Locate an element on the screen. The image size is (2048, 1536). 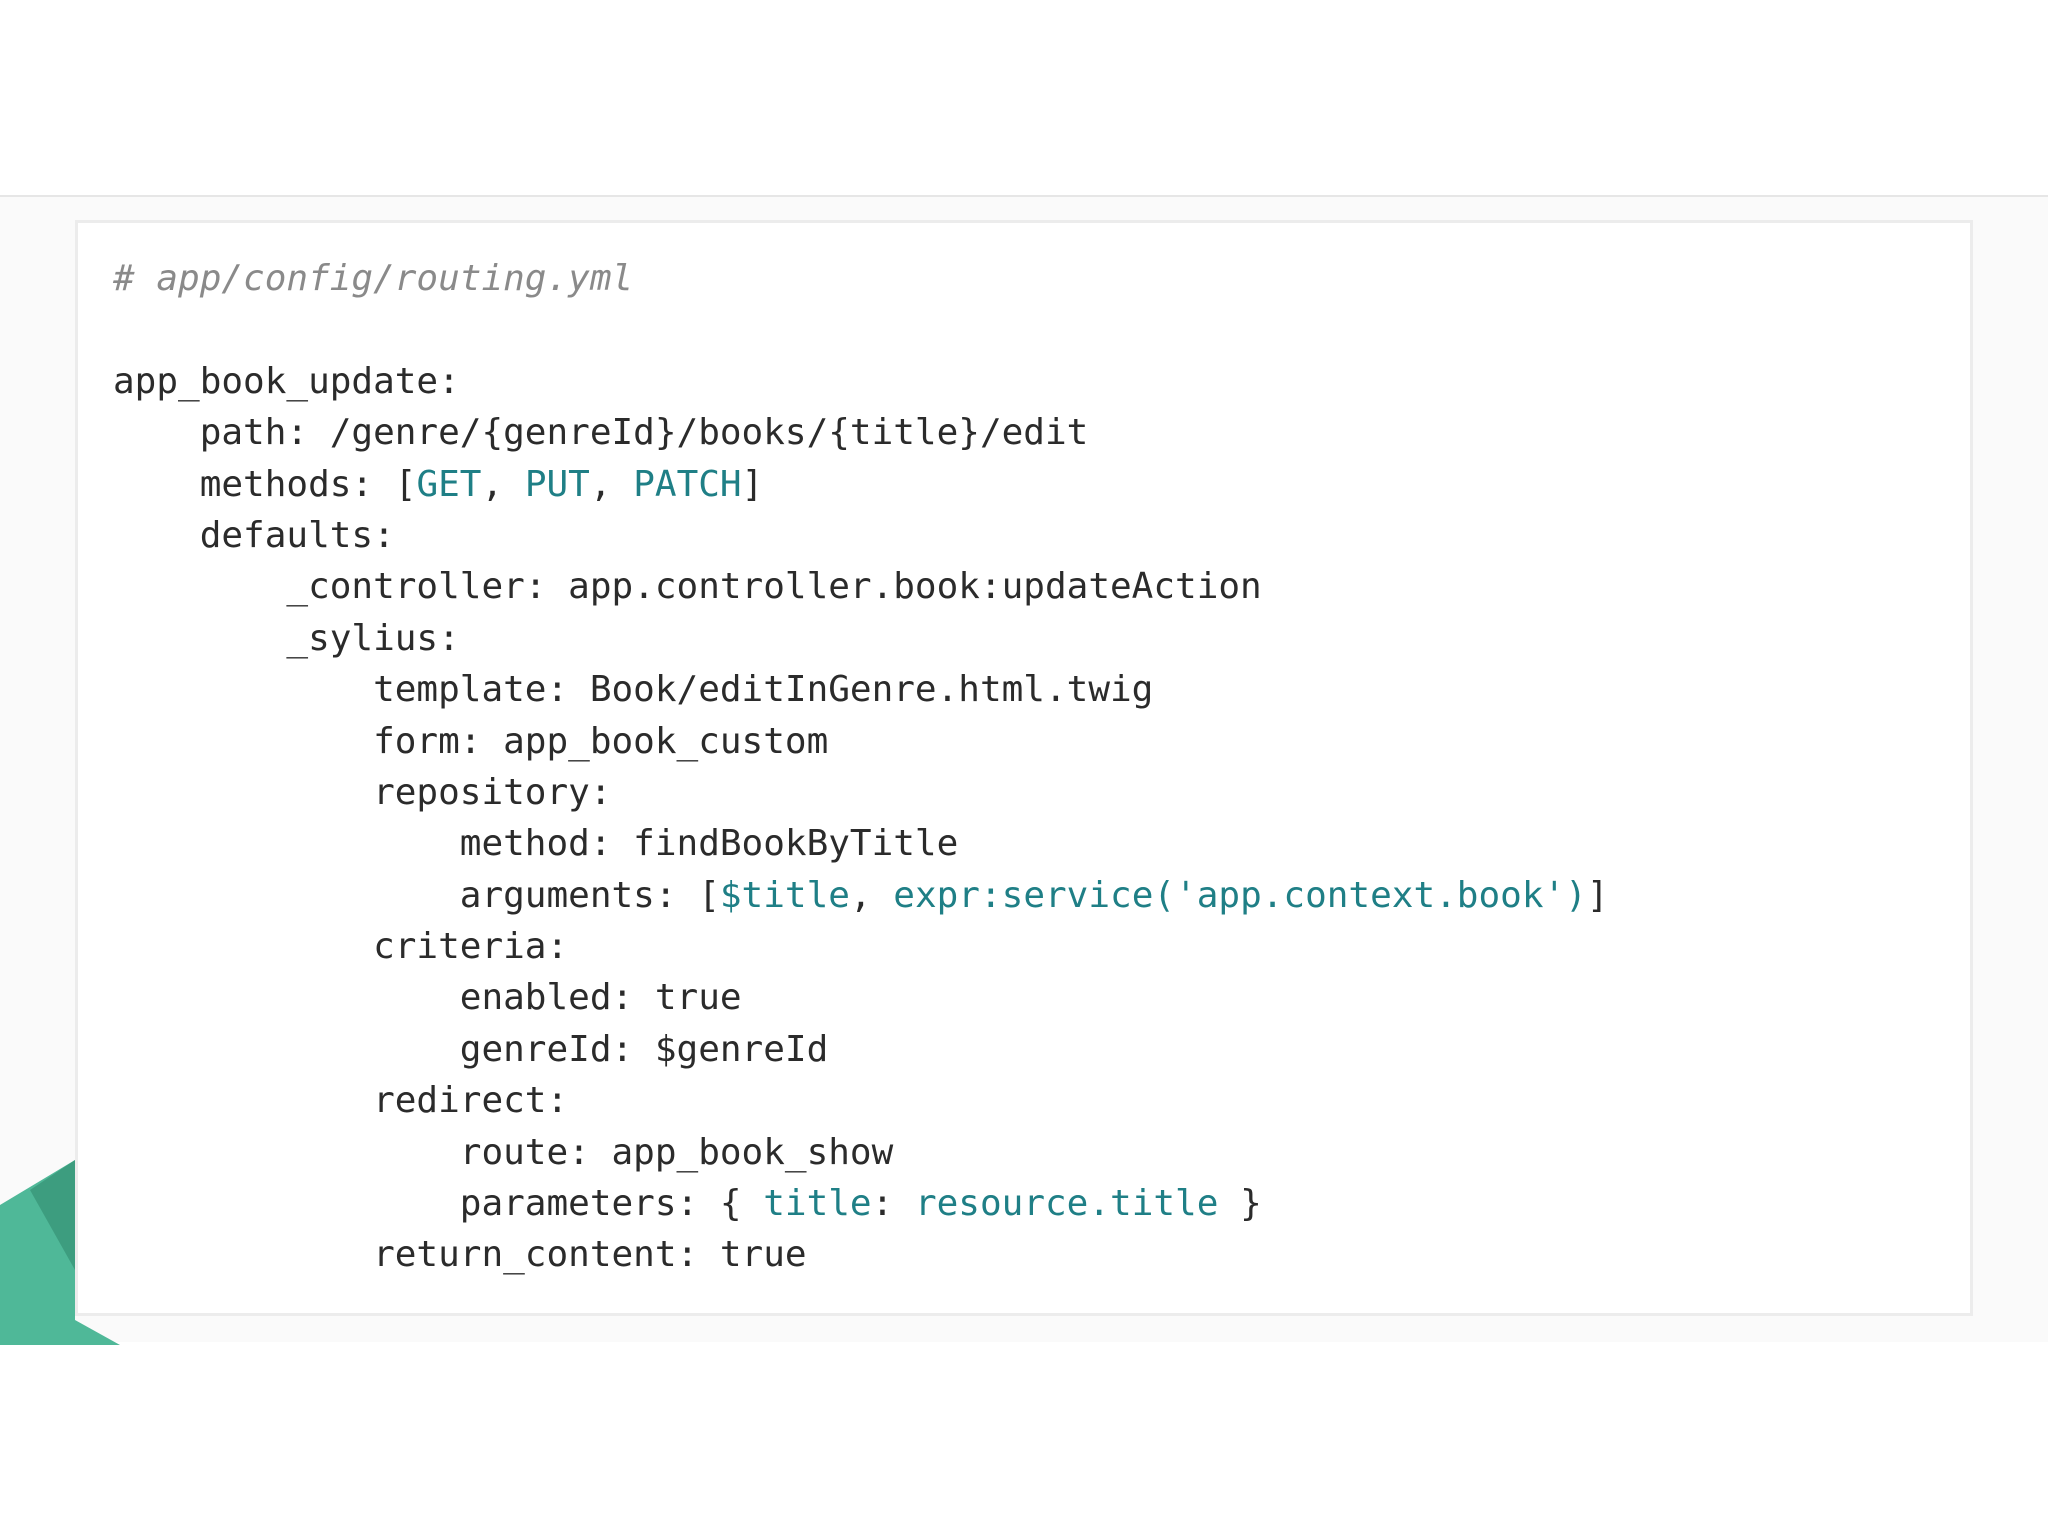
code-line: methods: [GET, PUT, PATCH] is located at coordinates (861, 484).